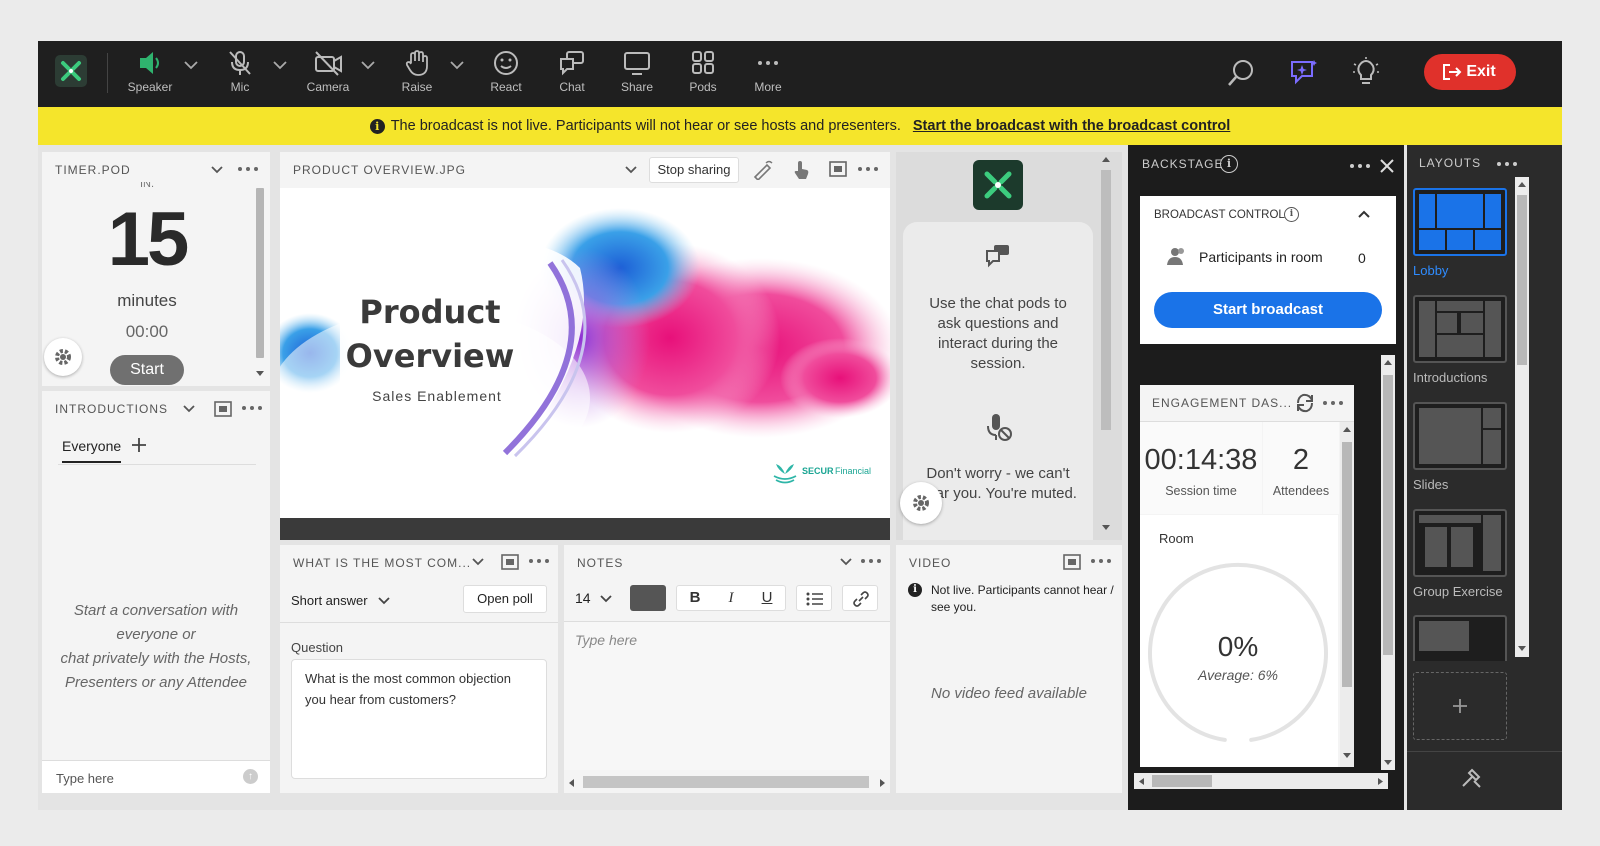  Describe the element at coordinates (694, 170) in the screenshot. I see `stop-sharing-button: Stop sharing` at that location.